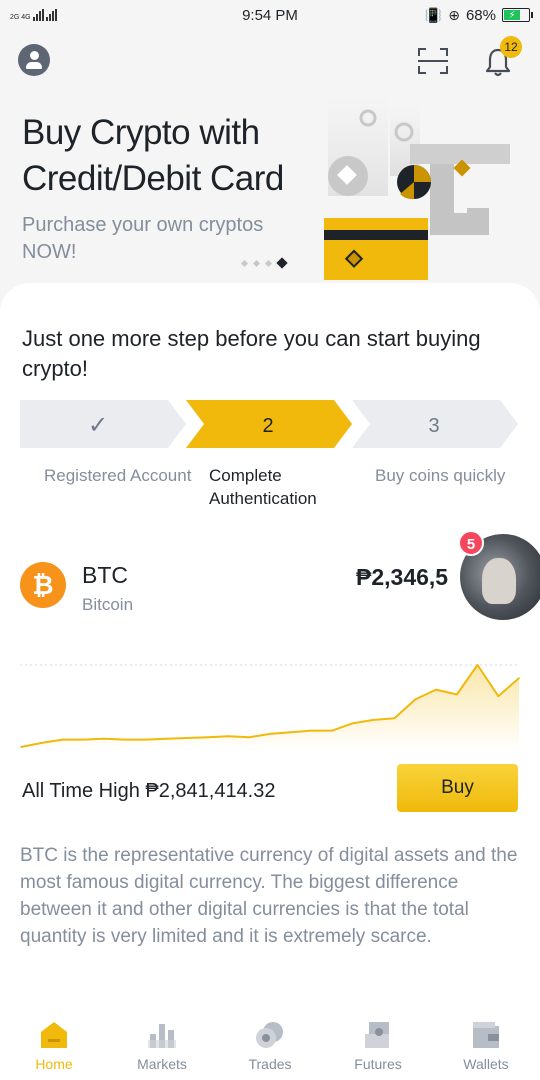 The width and height of the screenshot is (540, 1080). What do you see at coordinates (105, 575) in the screenshot?
I see `coin-symbol: BTC` at bounding box center [105, 575].